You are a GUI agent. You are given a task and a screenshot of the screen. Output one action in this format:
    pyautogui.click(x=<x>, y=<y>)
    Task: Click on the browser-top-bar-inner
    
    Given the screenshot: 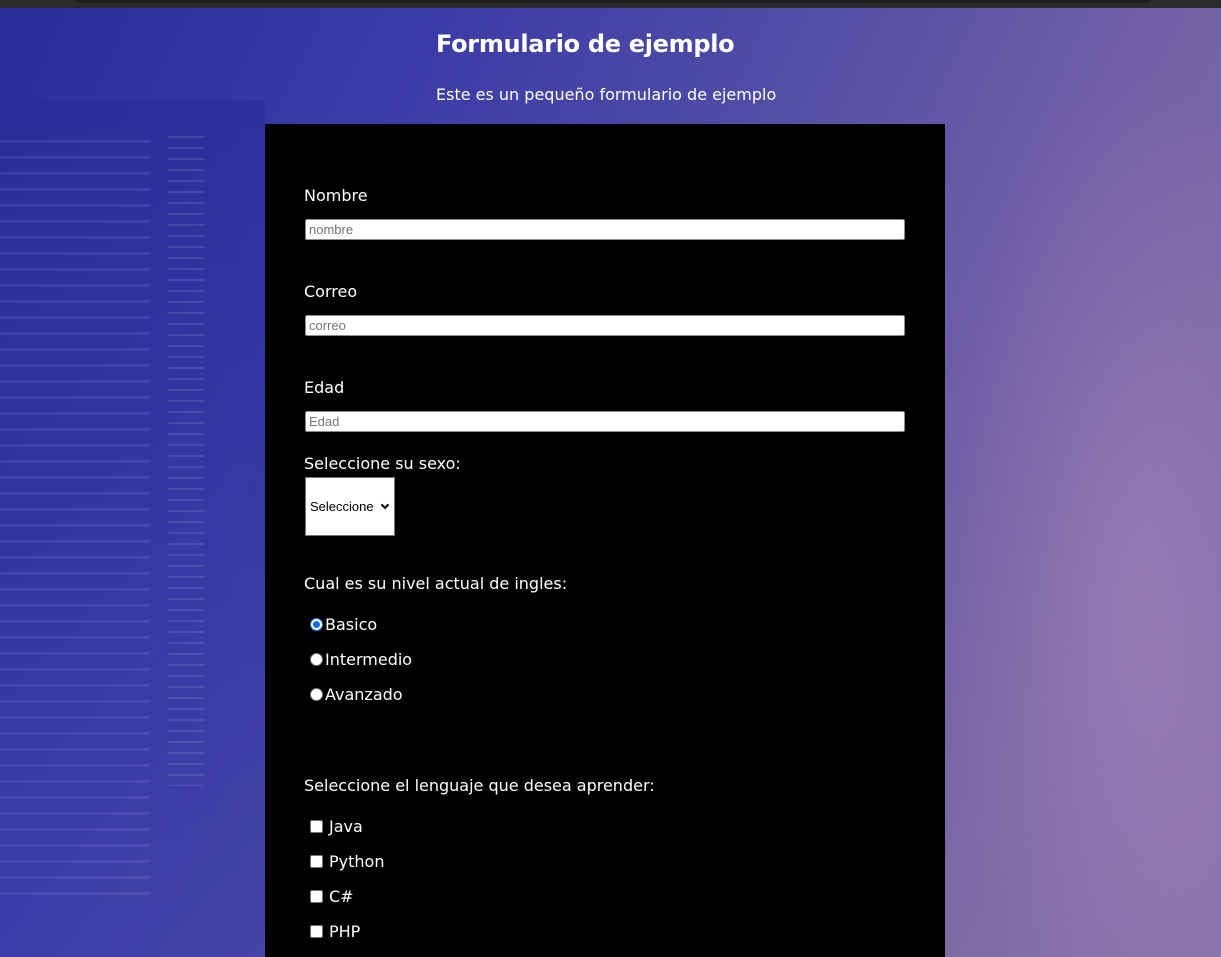 What is the action you would take?
    pyautogui.click(x=613, y=1)
    